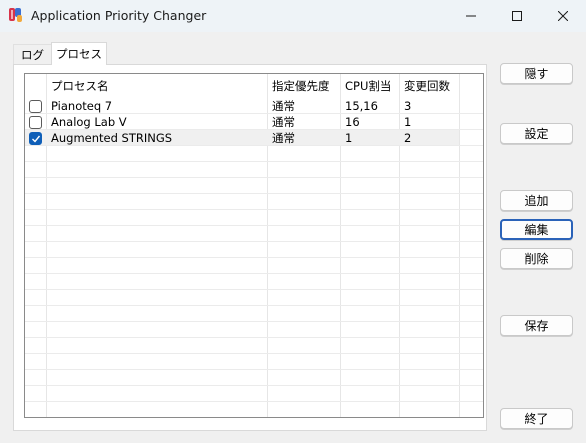 The width and height of the screenshot is (586, 443). What do you see at coordinates (79, 53) in the screenshot?
I see `tab-process: プロセス` at bounding box center [79, 53].